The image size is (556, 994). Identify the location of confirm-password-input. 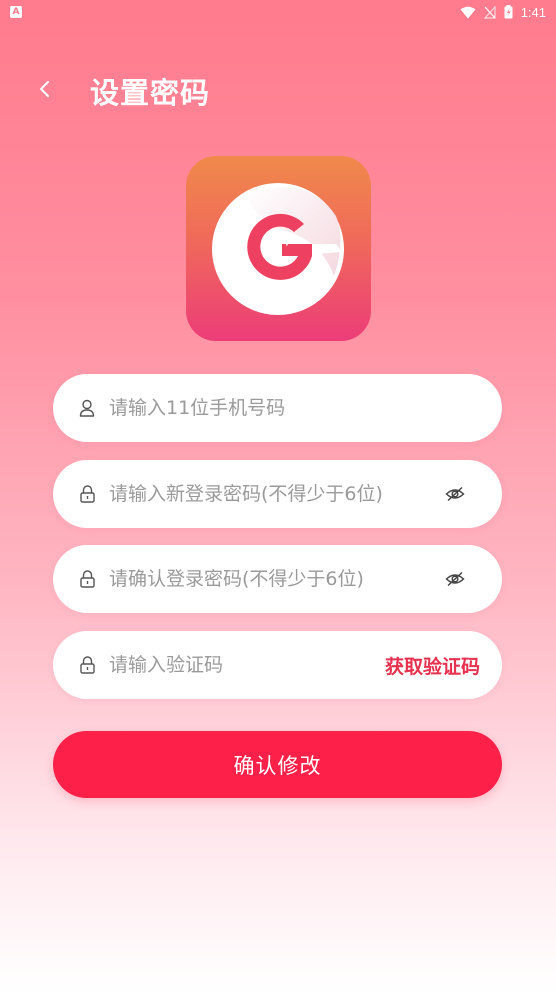
(274, 579).